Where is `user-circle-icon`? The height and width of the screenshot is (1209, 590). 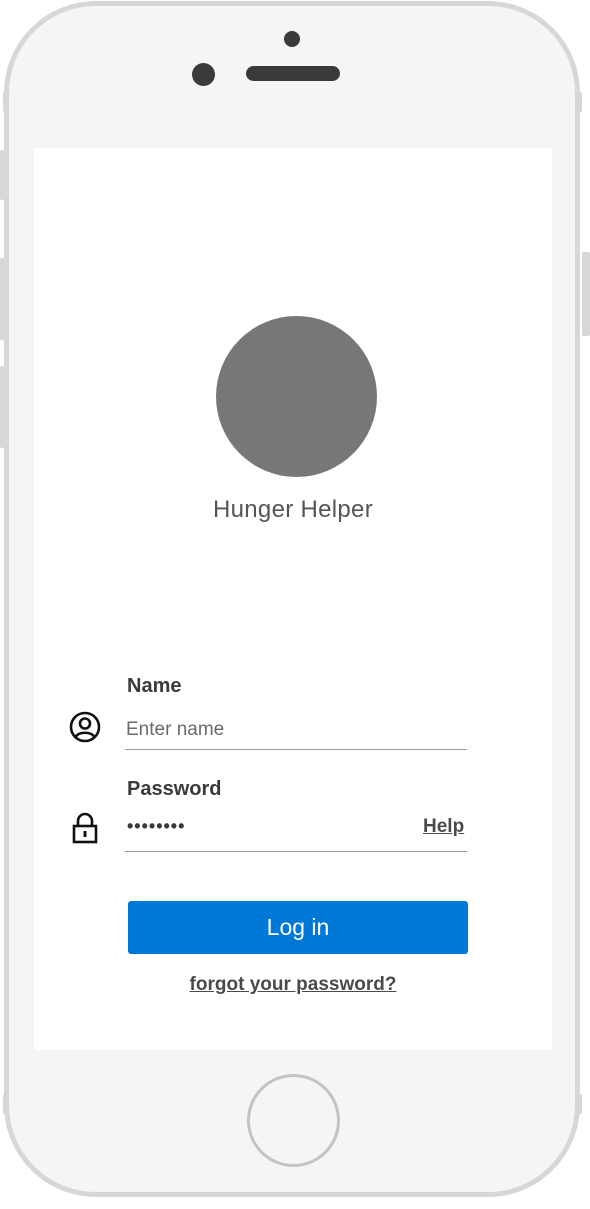
user-circle-icon is located at coordinates (85, 727).